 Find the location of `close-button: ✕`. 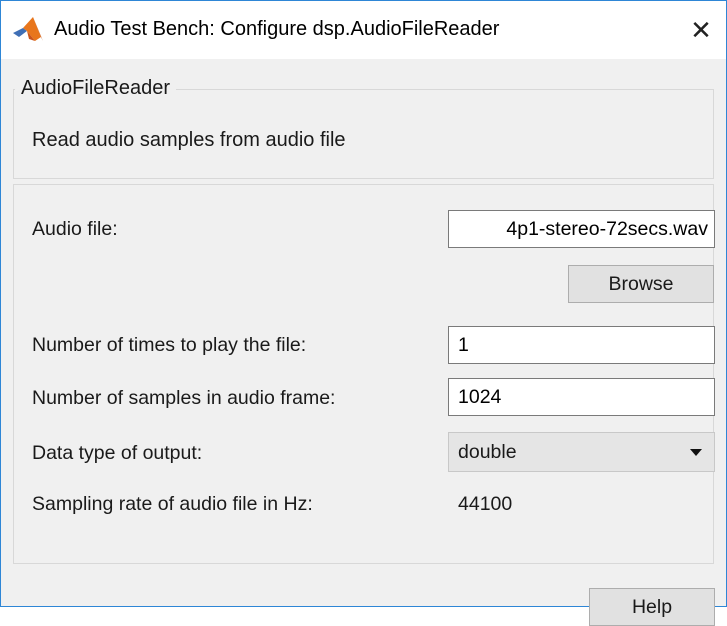

close-button: ✕ is located at coordinates (701, 30).